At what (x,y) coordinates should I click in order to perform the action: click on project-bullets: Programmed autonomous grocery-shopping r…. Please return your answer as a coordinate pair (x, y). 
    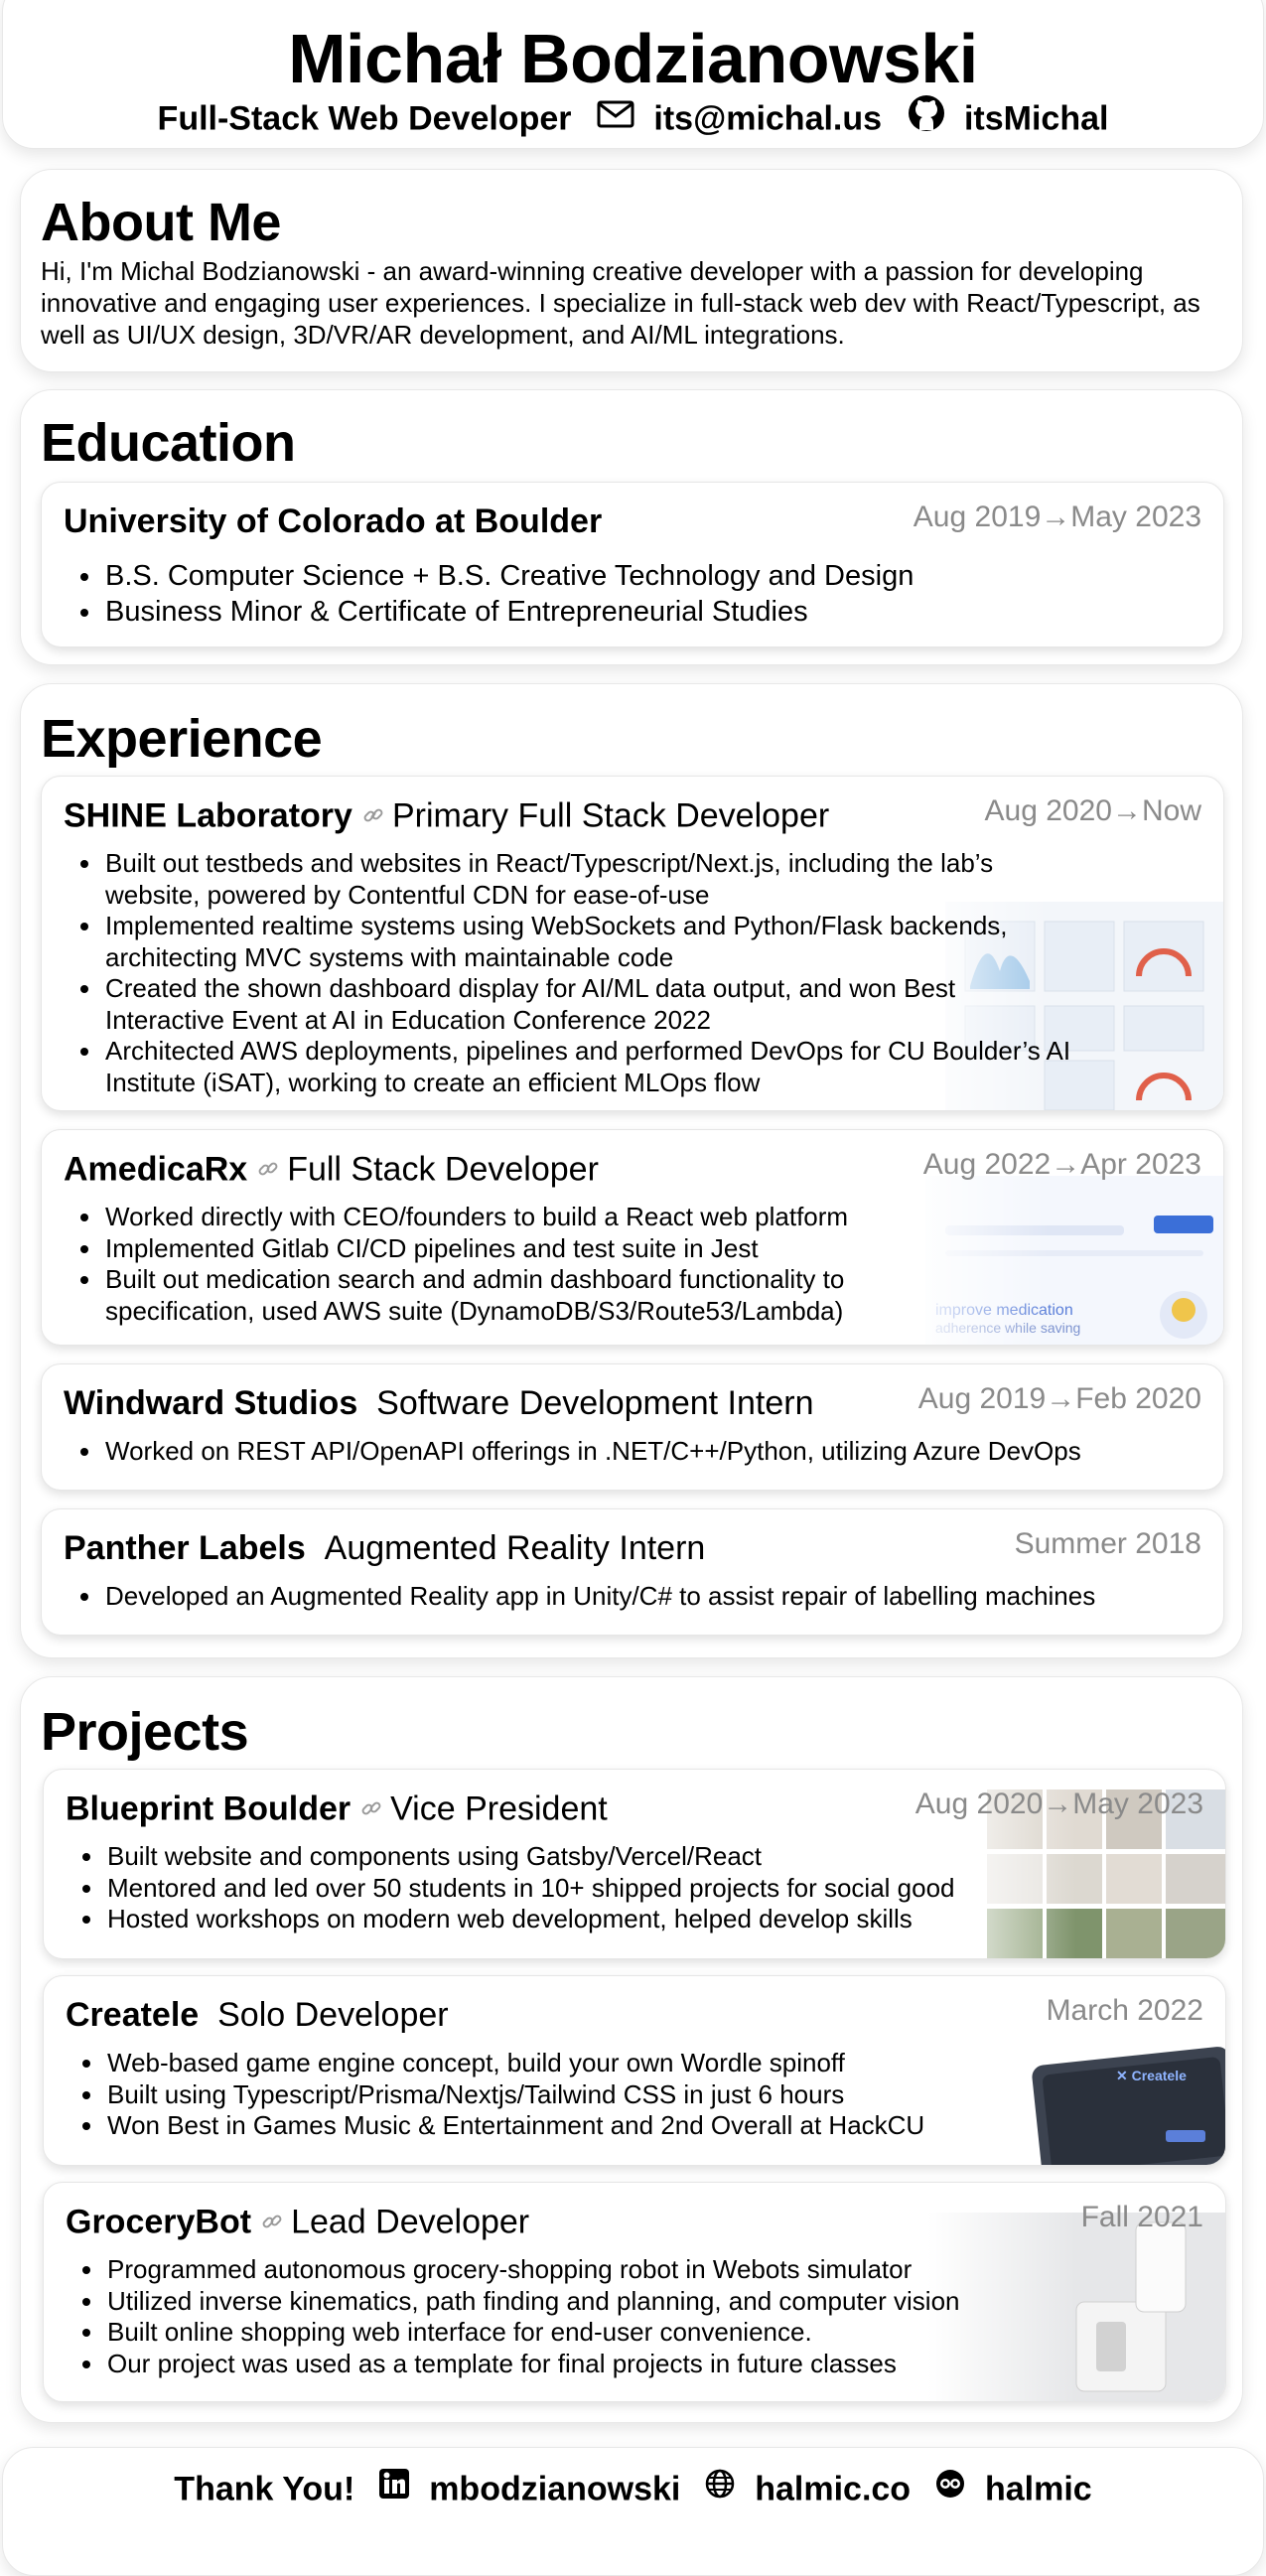
    Looking at the image, I should click on (607, 2316).